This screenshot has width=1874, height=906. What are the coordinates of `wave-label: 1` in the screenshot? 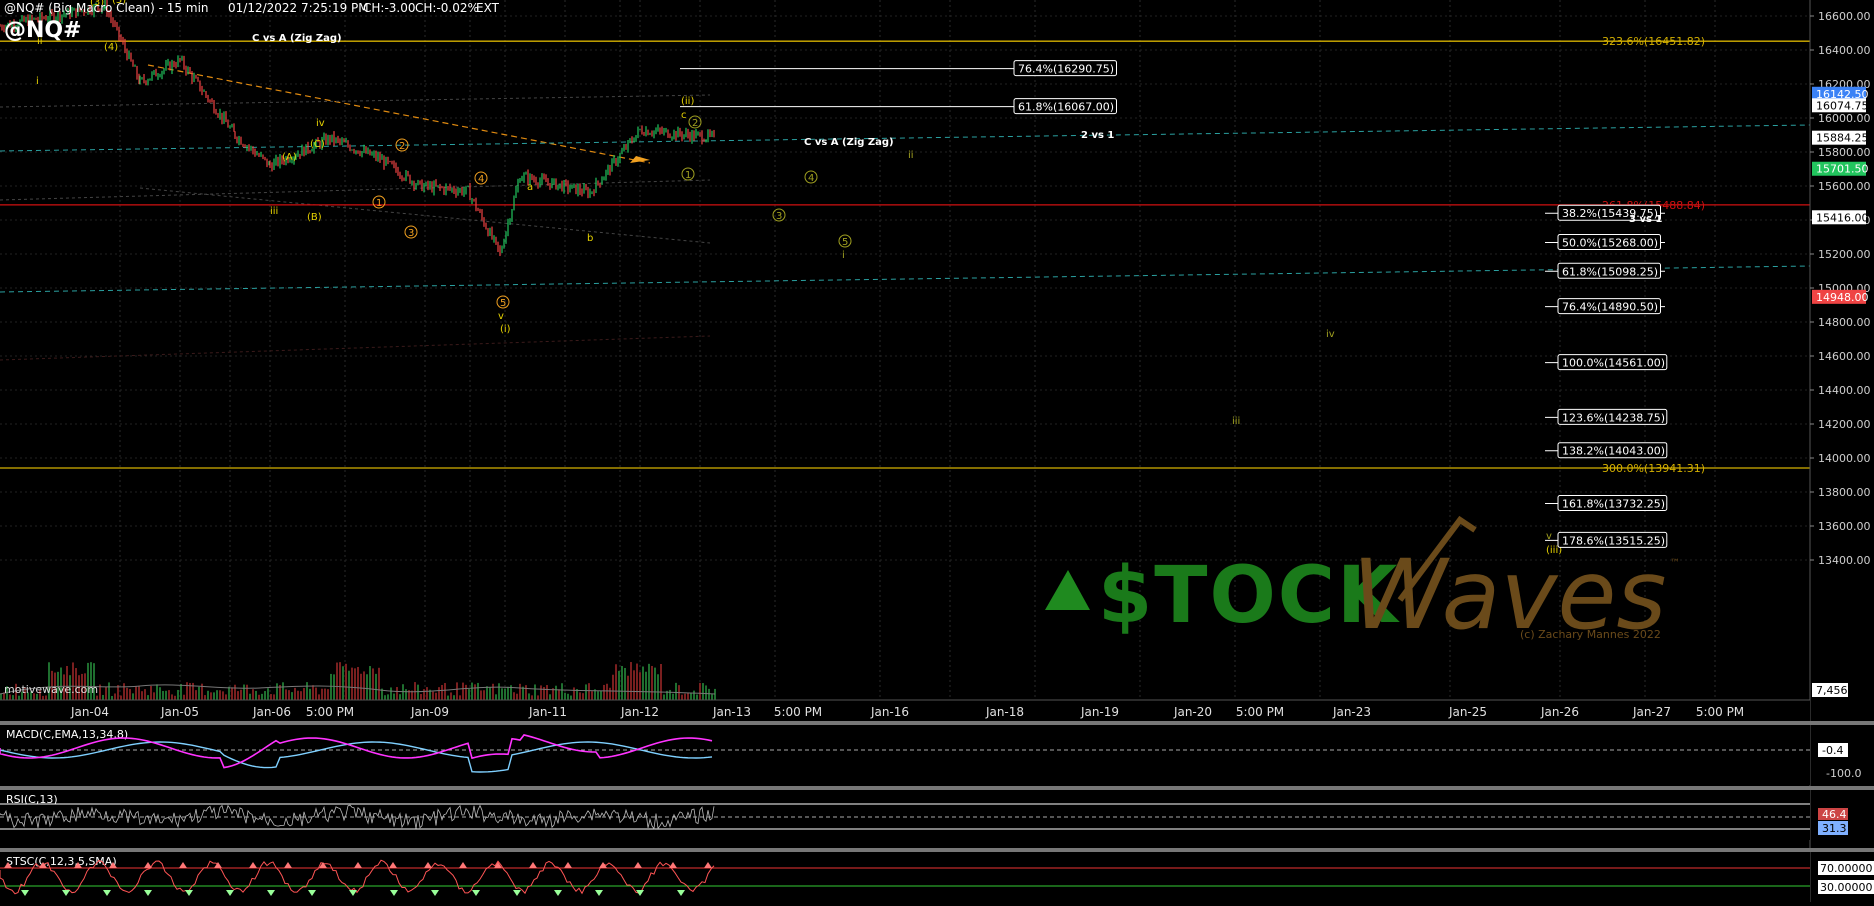 It's located at (379, 203).